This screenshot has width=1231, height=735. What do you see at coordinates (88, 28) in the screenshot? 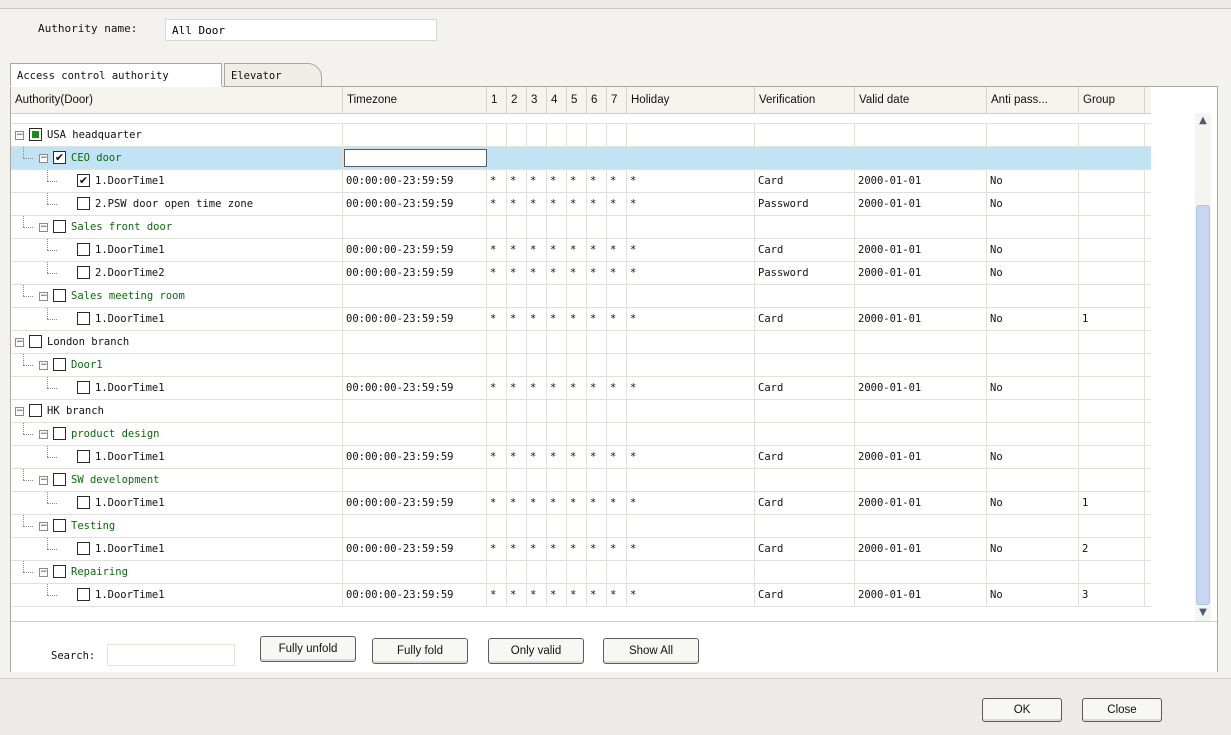
I see `authority-name-label: Authority name:` at bounding box center [88, 28].